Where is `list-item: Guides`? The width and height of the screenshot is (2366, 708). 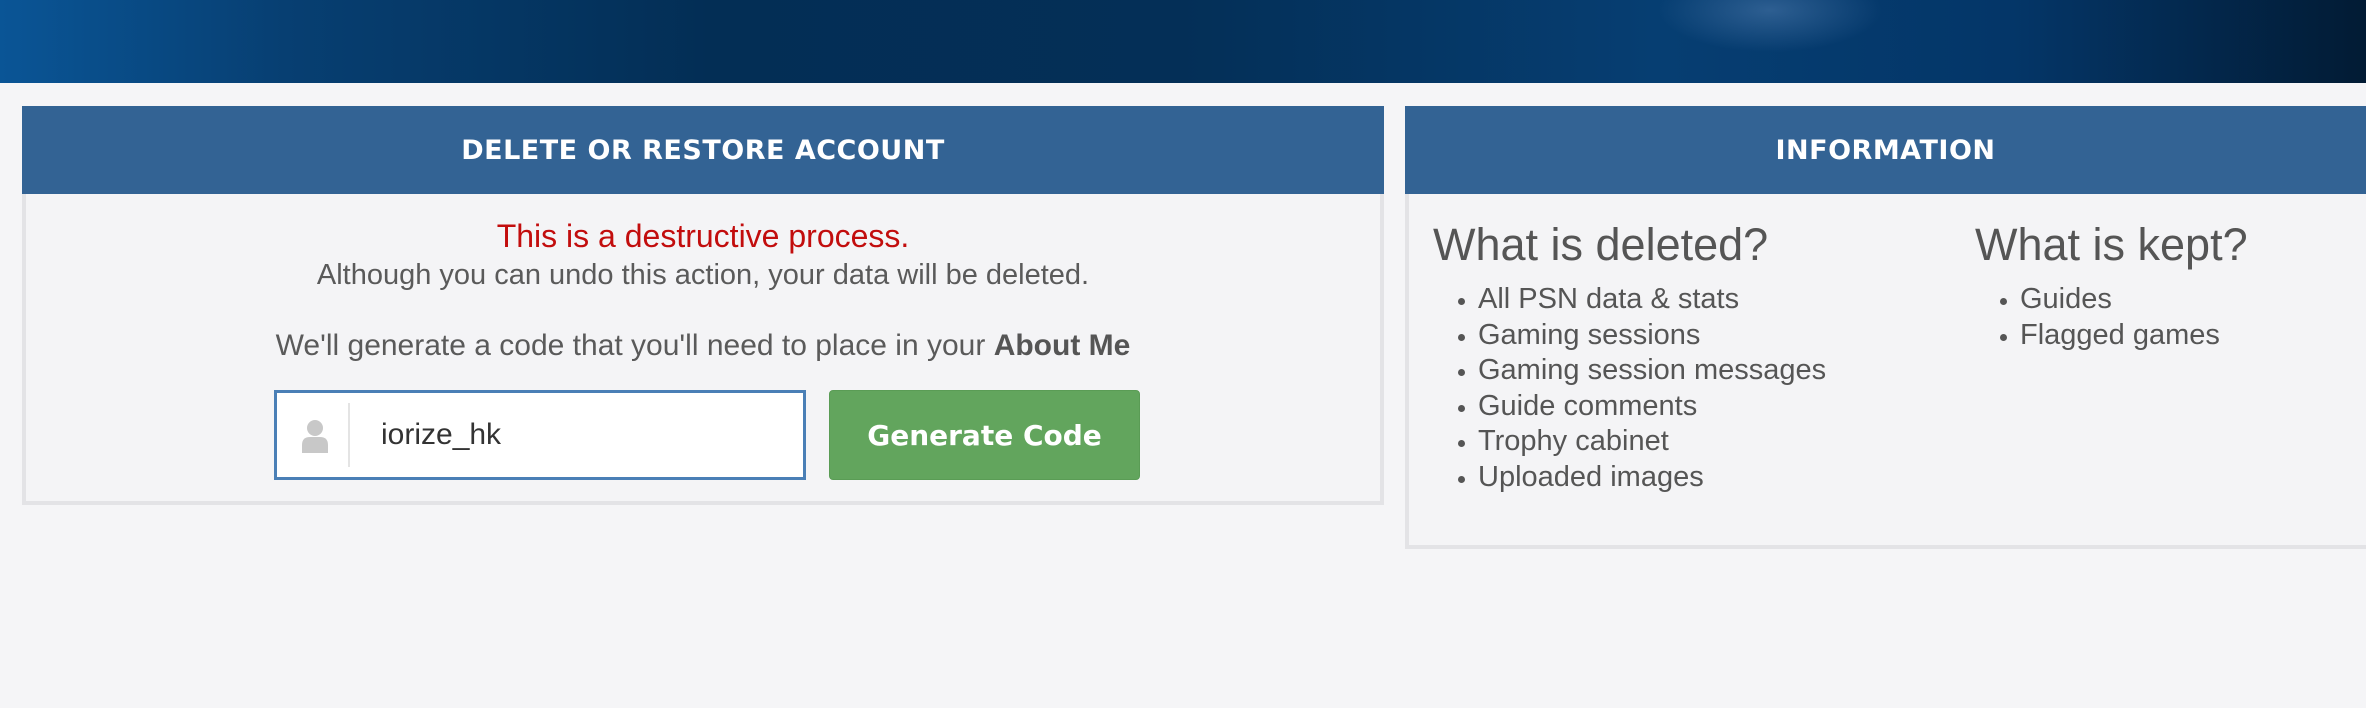 list-item: Guides is located at coordinates (2134, 300).